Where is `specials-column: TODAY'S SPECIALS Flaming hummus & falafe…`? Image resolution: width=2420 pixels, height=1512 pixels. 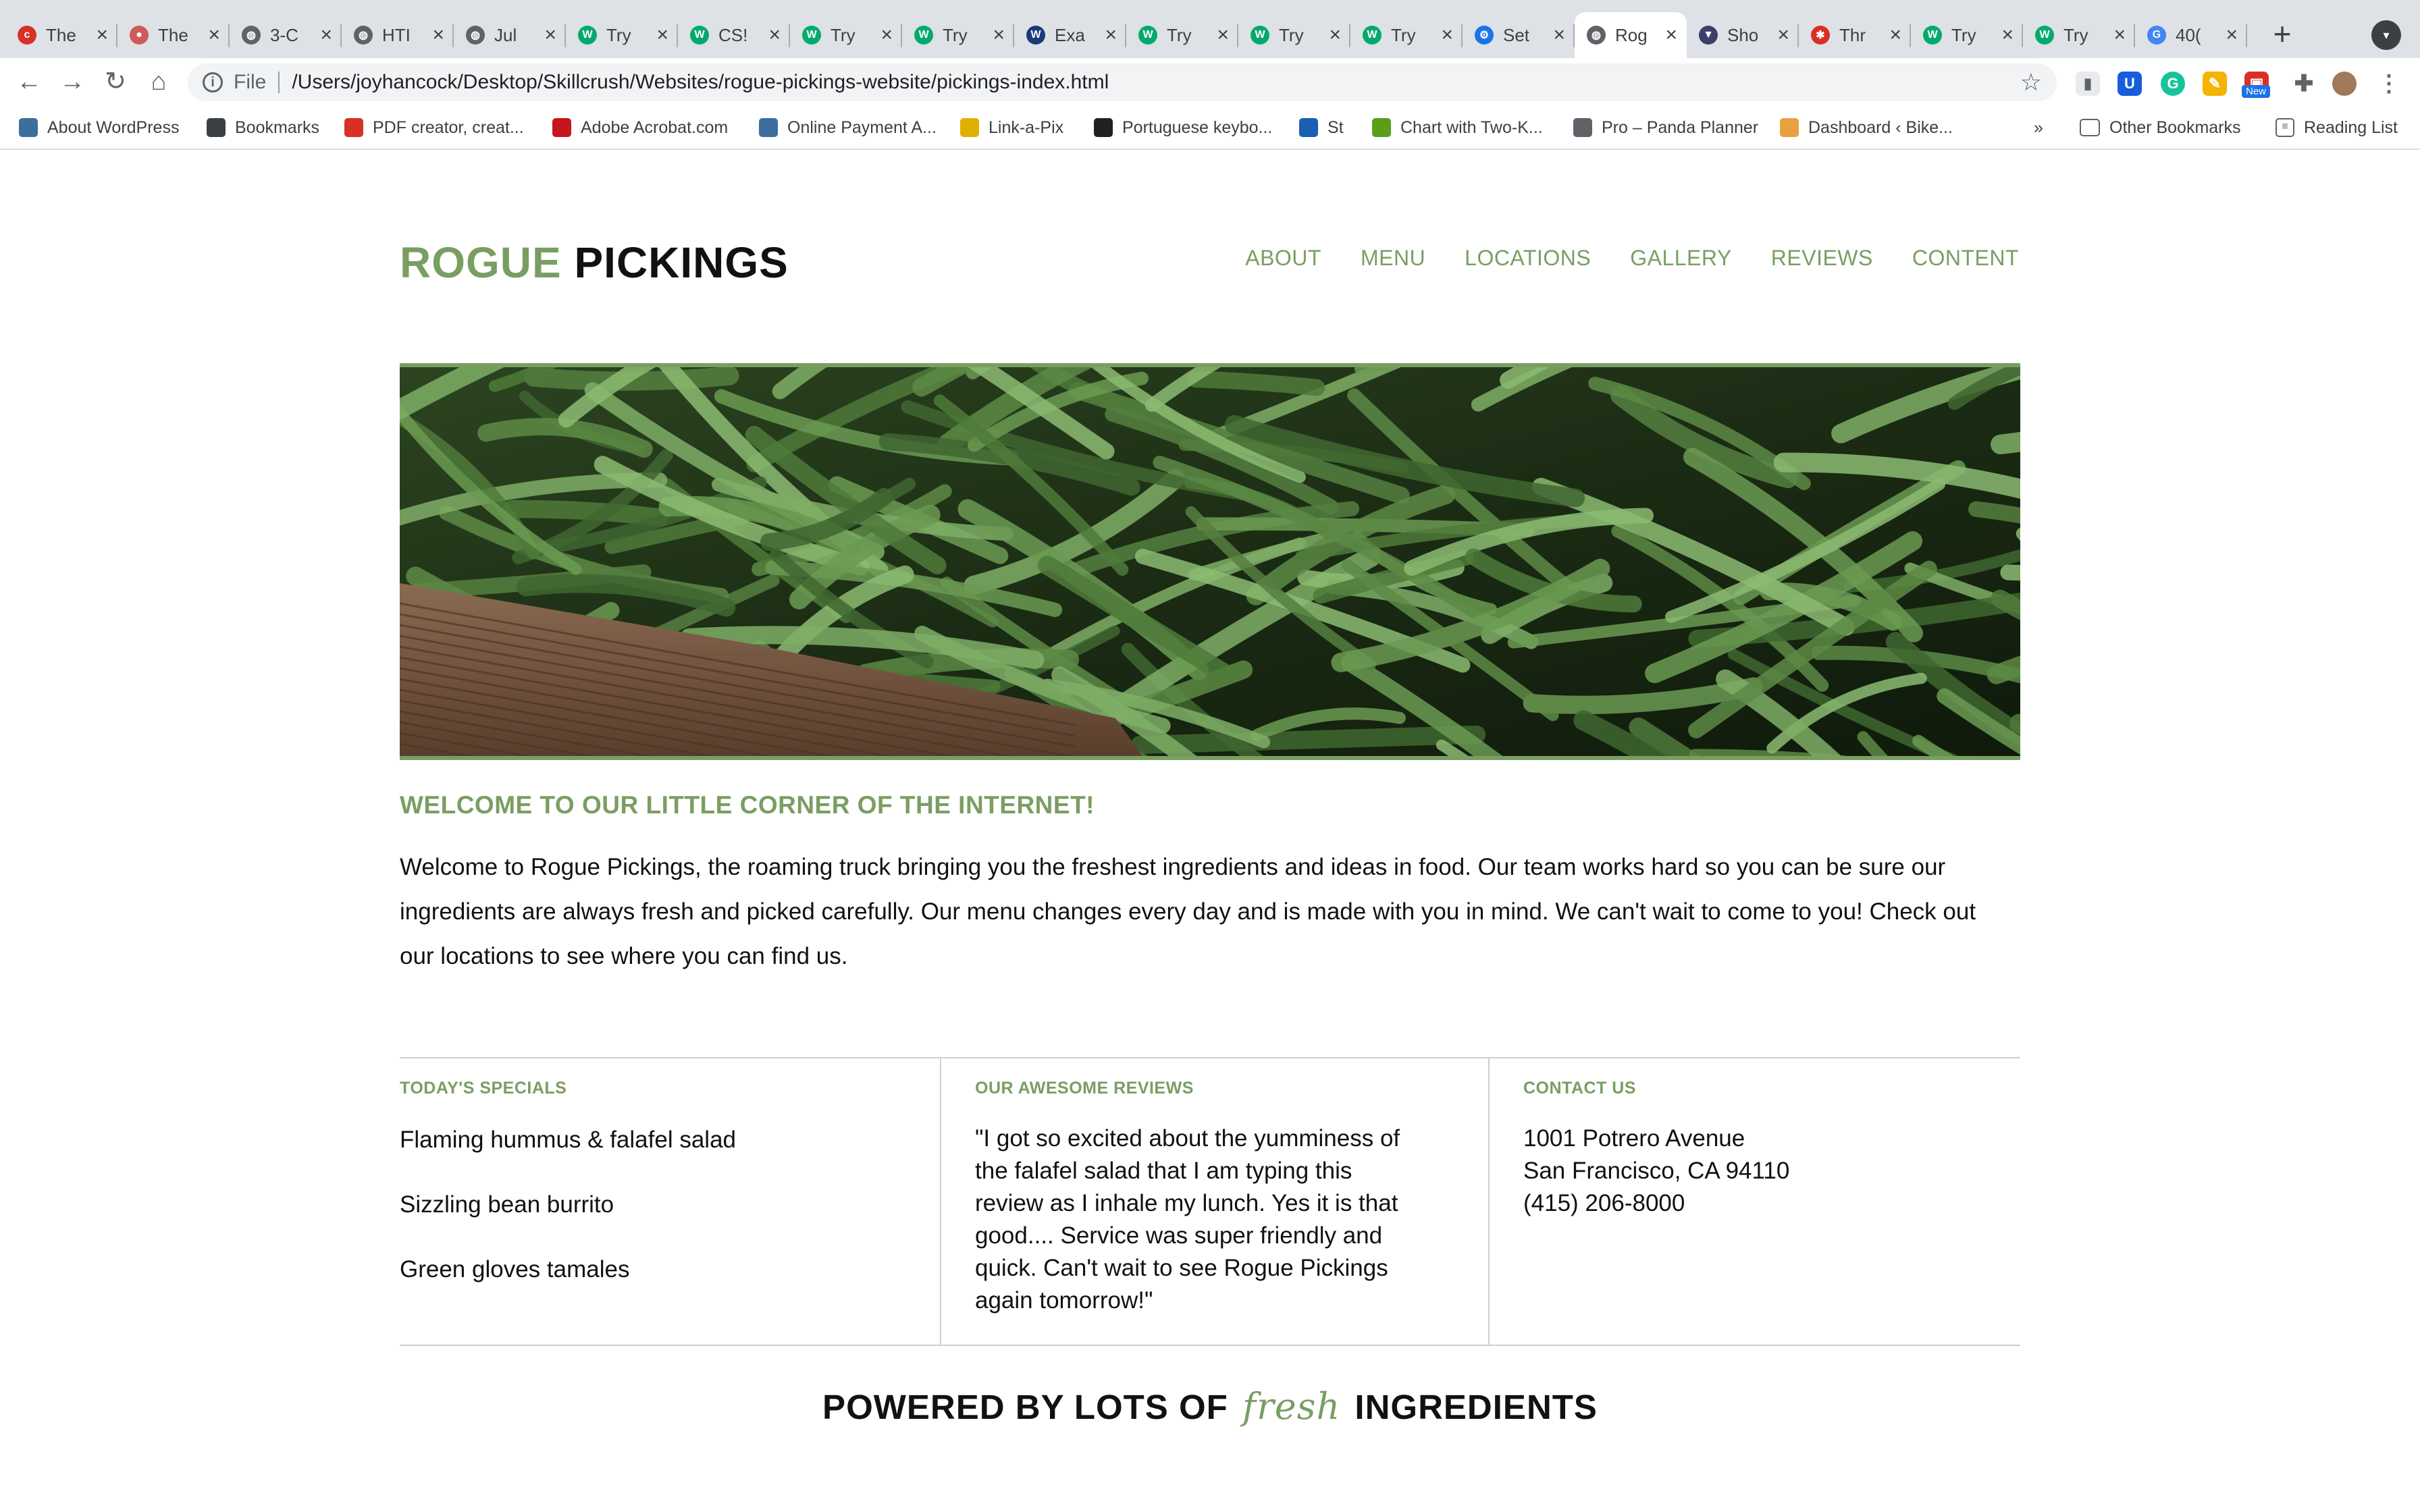
specials-column: TODAY'S SPECIALS Flaming hummus & falafe… is located at coordinates (670, 1201).